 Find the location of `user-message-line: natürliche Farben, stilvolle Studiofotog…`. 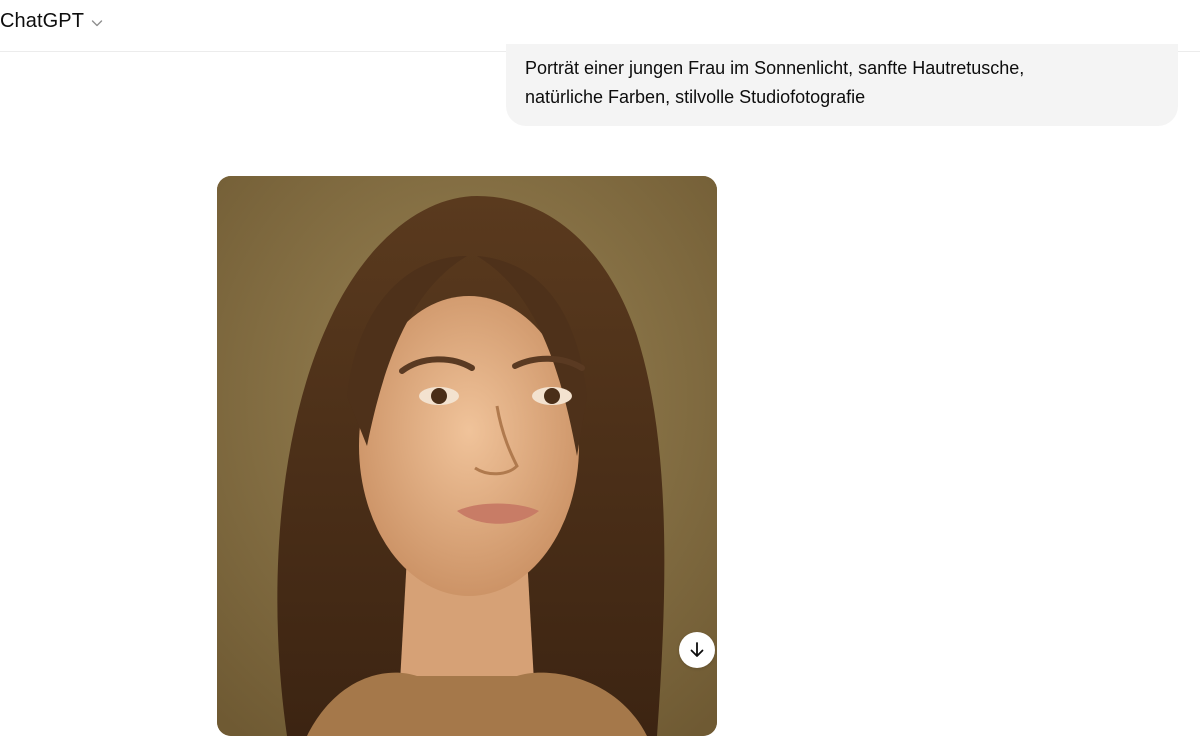

user-message-line: natürliche Farben, stilvolle Studiofotog… is located at coordinates (695, 97).